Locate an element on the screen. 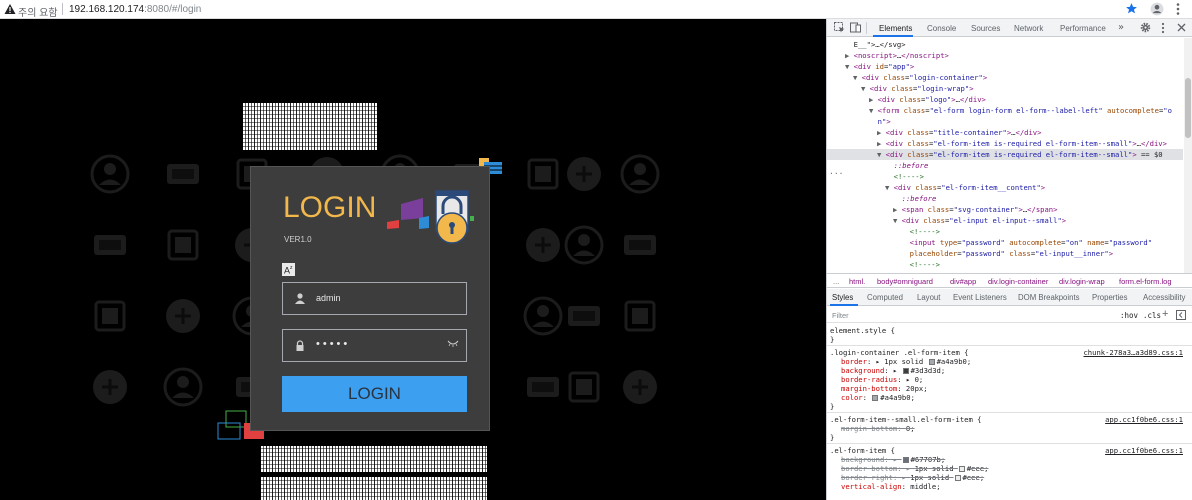  css-property-line: vertical-align: middle; is located at coordinates (1007, 486).